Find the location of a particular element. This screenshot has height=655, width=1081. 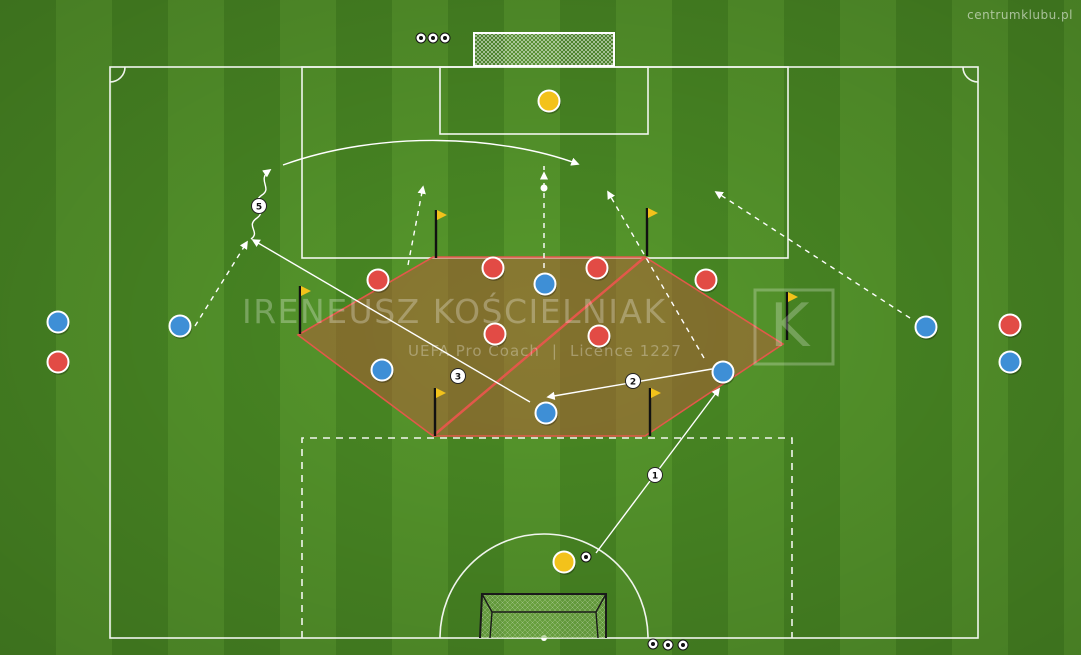

svg-text: 2 is located at coordinates (633, 383).